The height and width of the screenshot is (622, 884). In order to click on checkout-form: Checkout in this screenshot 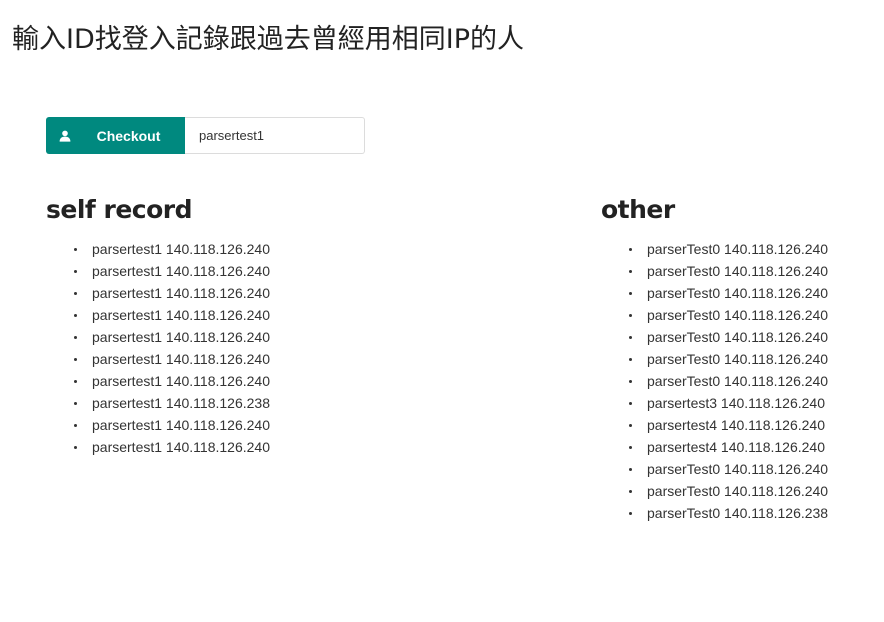, I will do `click(205, 135)`.